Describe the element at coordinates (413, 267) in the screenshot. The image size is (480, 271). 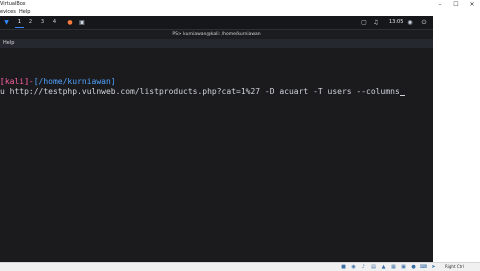
I see `capture-icon: ●` at that location.